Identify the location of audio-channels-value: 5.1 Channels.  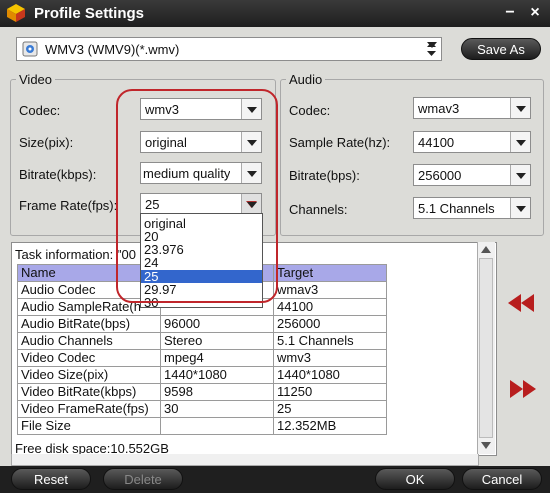
(456, 208).